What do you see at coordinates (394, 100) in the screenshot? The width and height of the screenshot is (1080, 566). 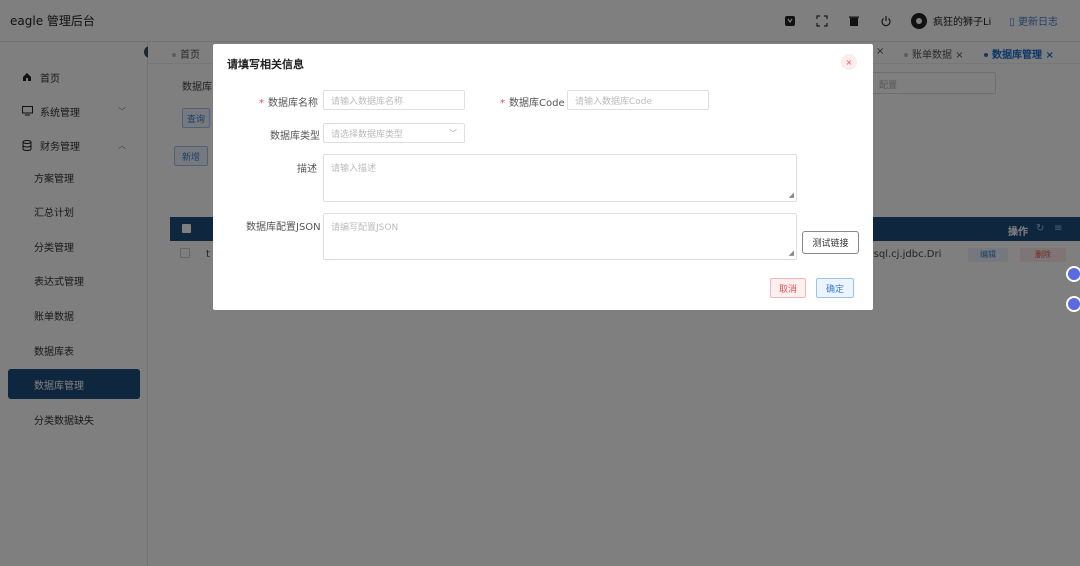 I see `db-name-input: 请输入数据库名称` at bounding box center [394, 100].